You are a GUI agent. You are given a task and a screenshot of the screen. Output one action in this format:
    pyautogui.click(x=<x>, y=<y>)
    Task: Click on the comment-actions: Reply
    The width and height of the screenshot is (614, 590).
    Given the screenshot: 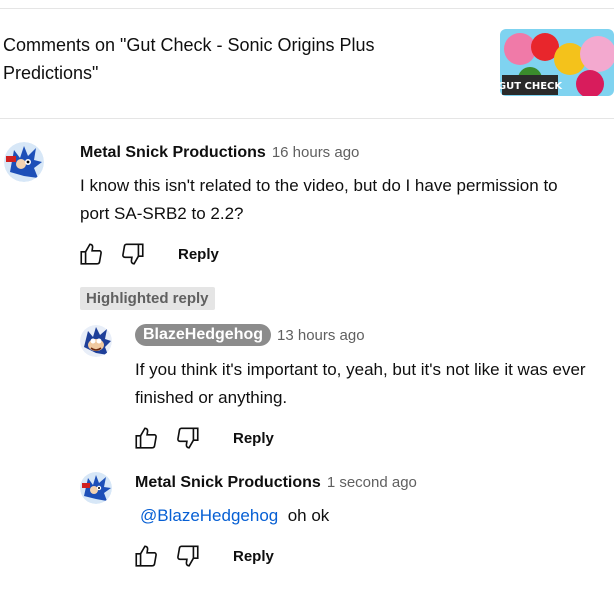 What is the action you would take?
    pyautogui.click(x=147, y=254)
    